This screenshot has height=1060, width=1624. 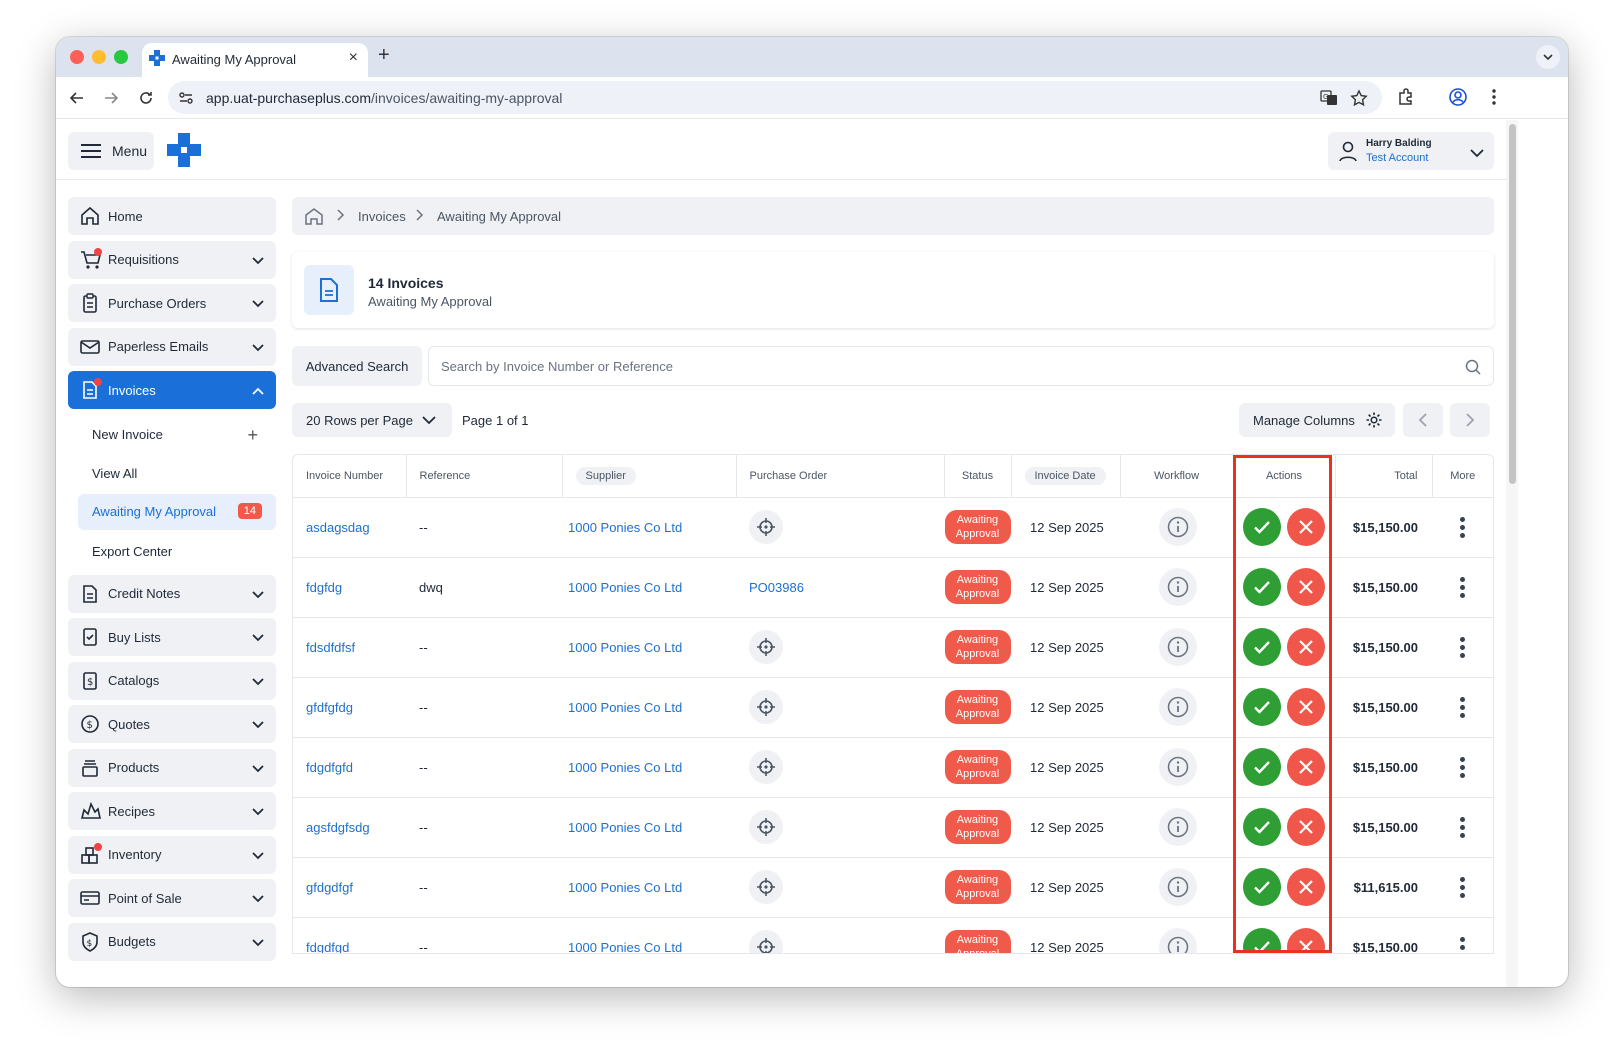 I want to click on browser-menu-icon, so click(x=1494, y=99).